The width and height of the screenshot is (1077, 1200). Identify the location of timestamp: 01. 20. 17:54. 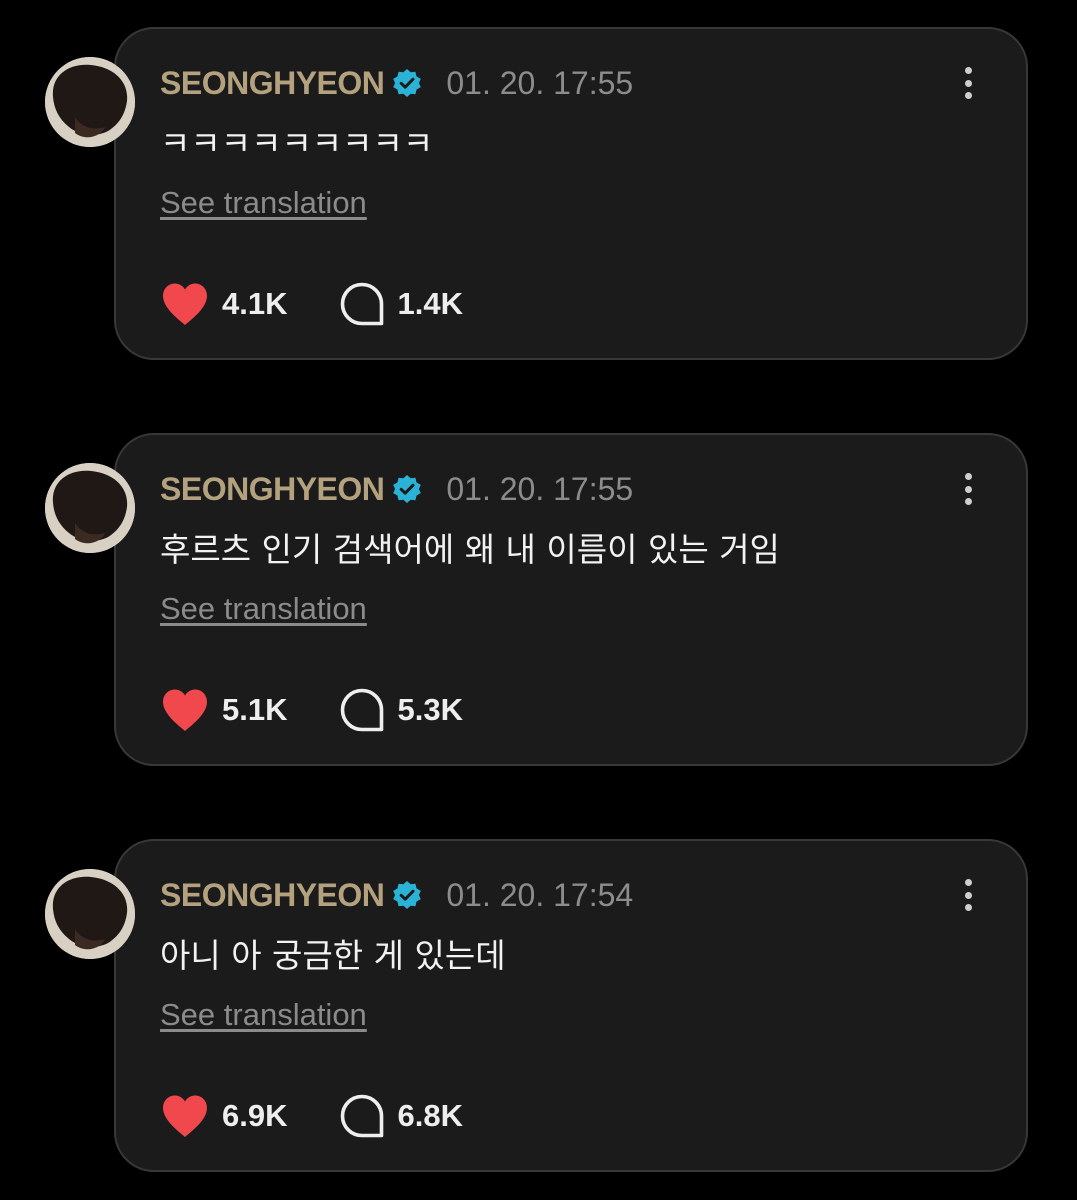
(540, 894).